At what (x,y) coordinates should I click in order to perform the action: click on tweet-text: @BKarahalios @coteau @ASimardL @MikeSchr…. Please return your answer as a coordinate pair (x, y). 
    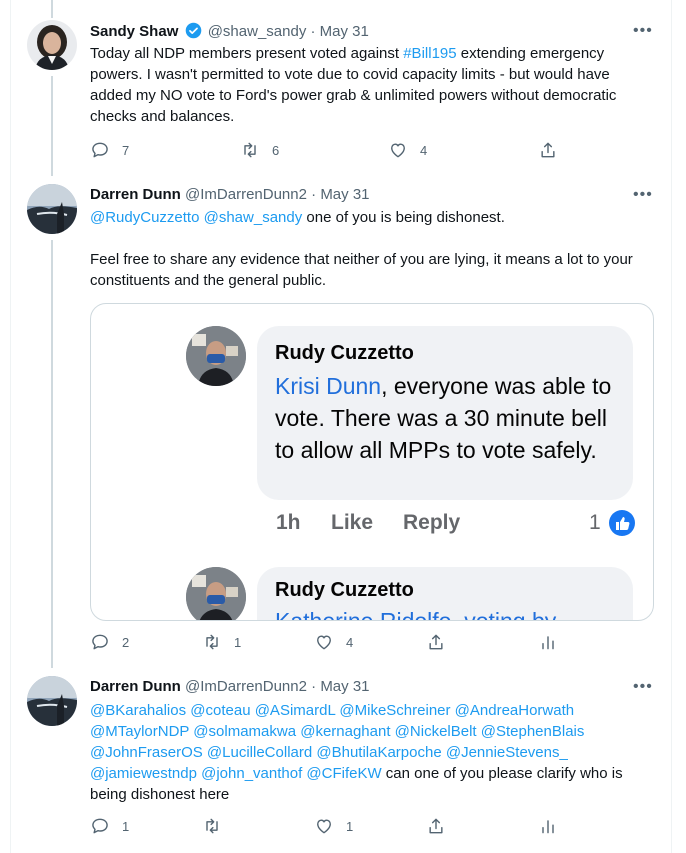
    Looking at the image, I should click on (370, 752).